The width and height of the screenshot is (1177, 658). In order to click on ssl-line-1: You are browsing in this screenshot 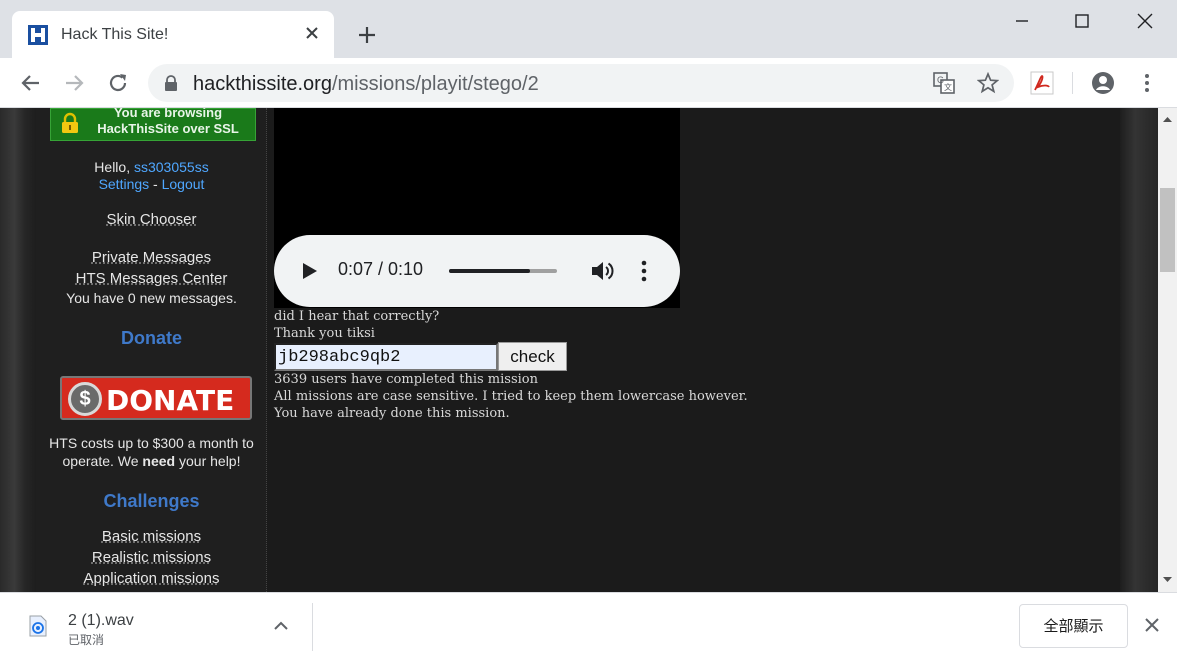, I will do `click(168, 114)`.